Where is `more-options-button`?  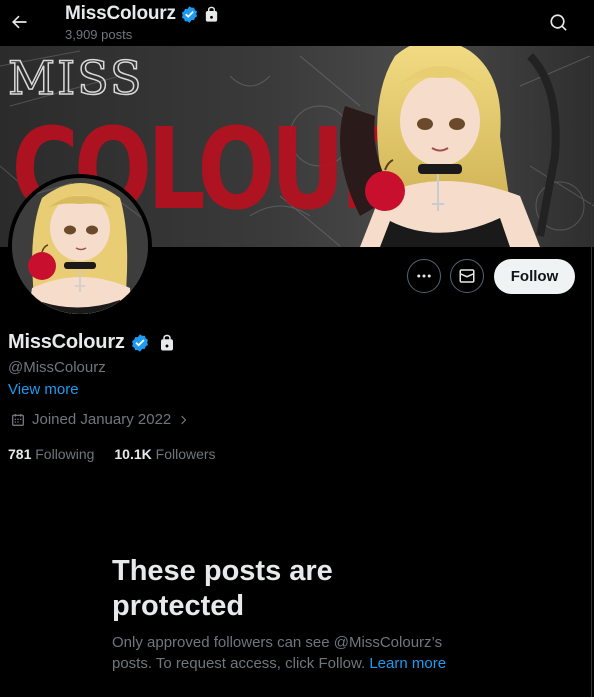
more-options-button is located at coordinates (424, 276).